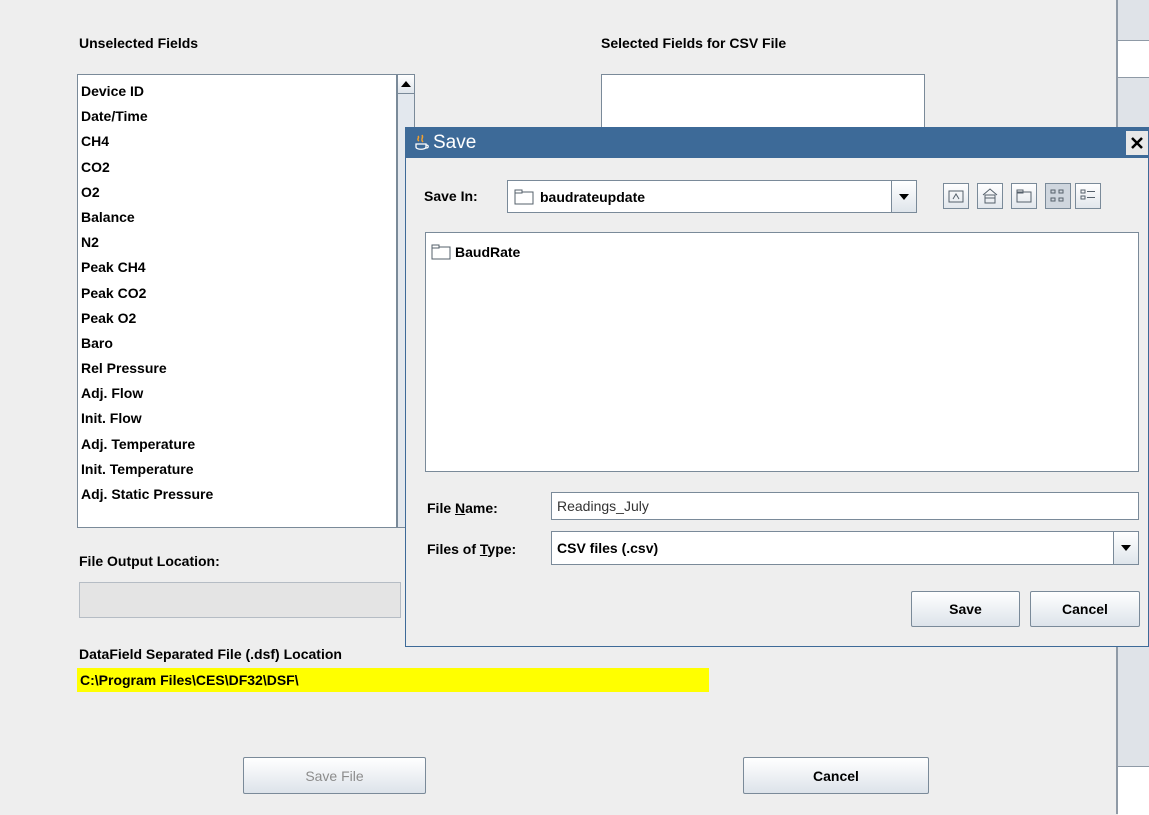 This screenshot has height=815, width=1149. Describe the element at coordinates (694, 43) in the screenshot. I see `selected-fields-title: Selected Fields for CSV File` at that location.